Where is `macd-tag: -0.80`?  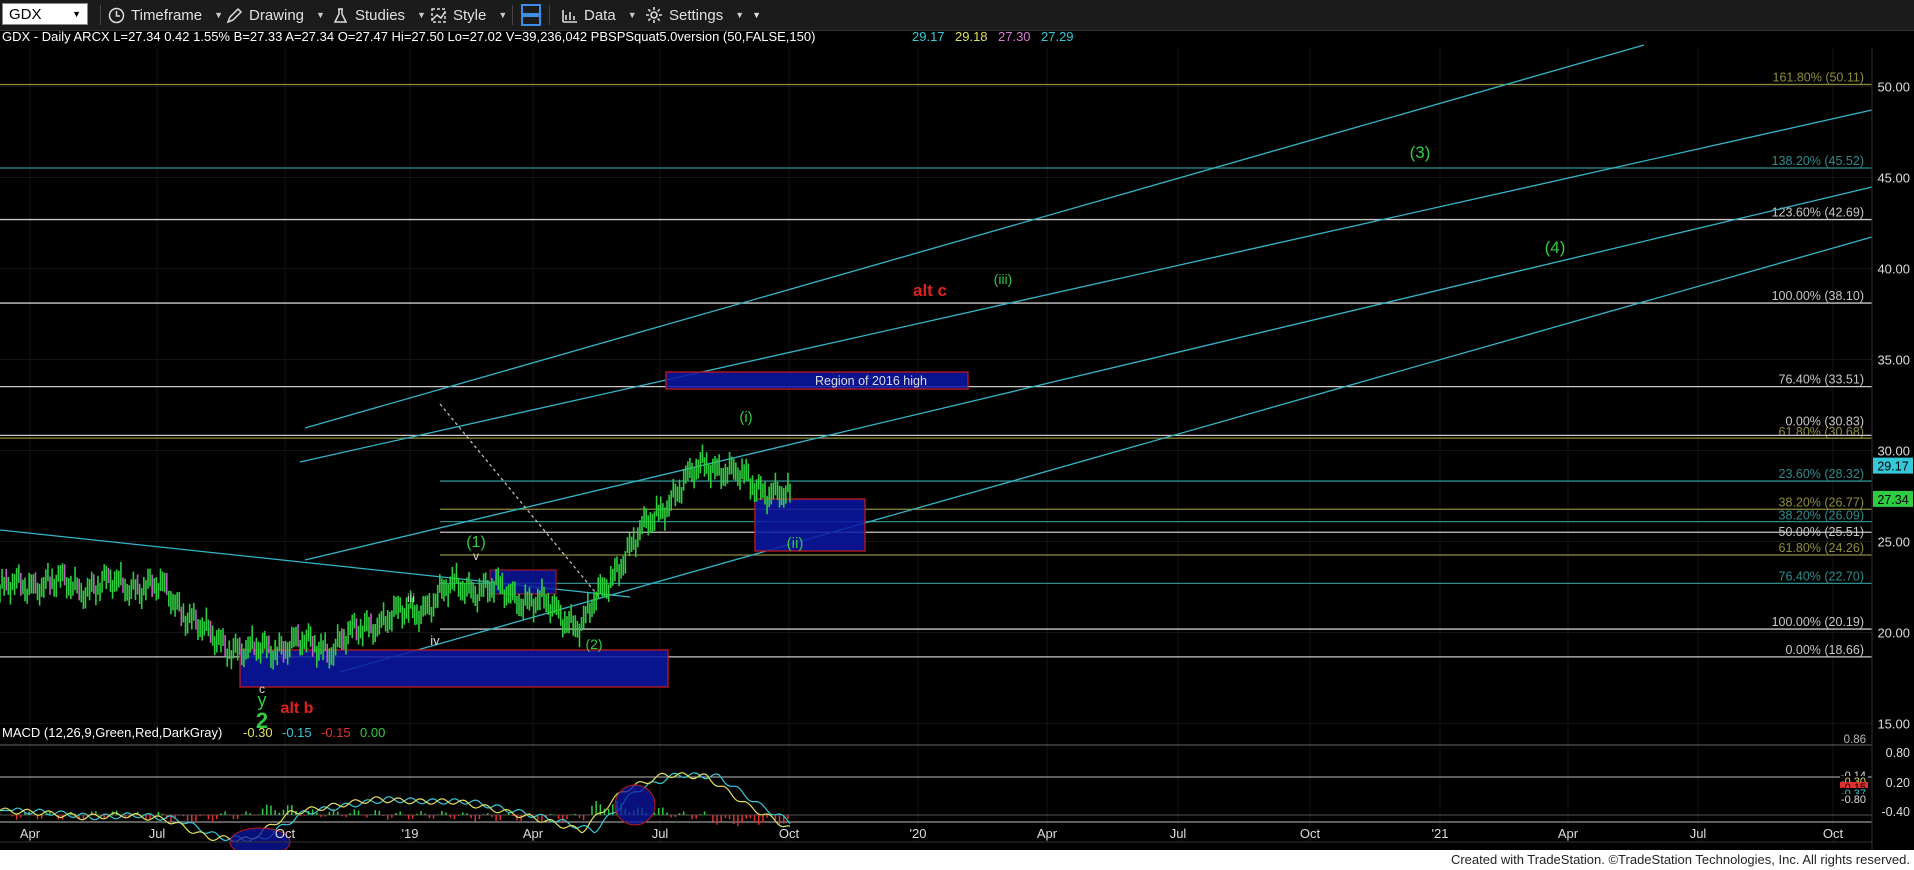
macd-tag: -0.80 is located at coordinates (1853, 800).